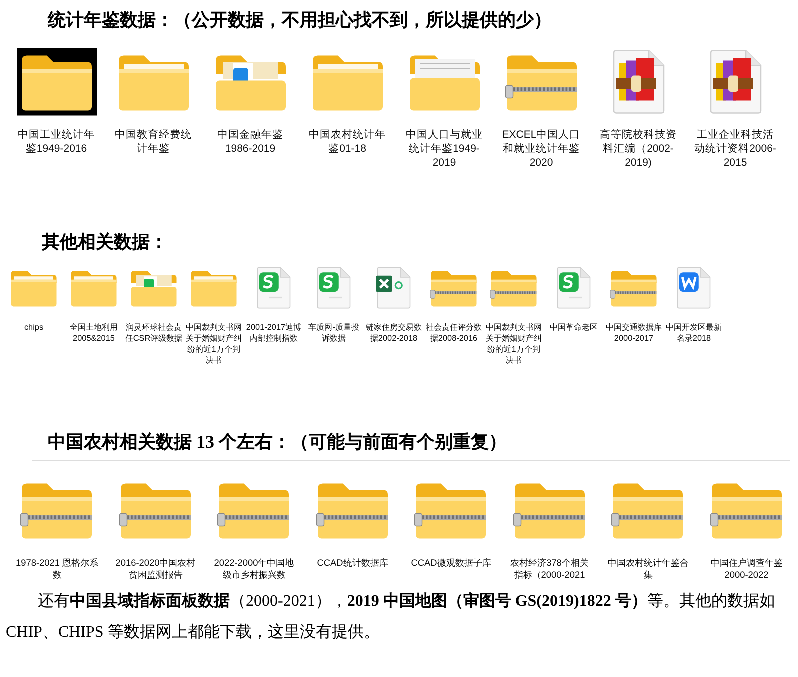 Image resolution: width=798 pixels, height=677 pixels. What do you see at coordinates (694, 333) in the screenshot?
I see `file-name: 中国开发区最新名录2018` at bounding box center [694, 333].